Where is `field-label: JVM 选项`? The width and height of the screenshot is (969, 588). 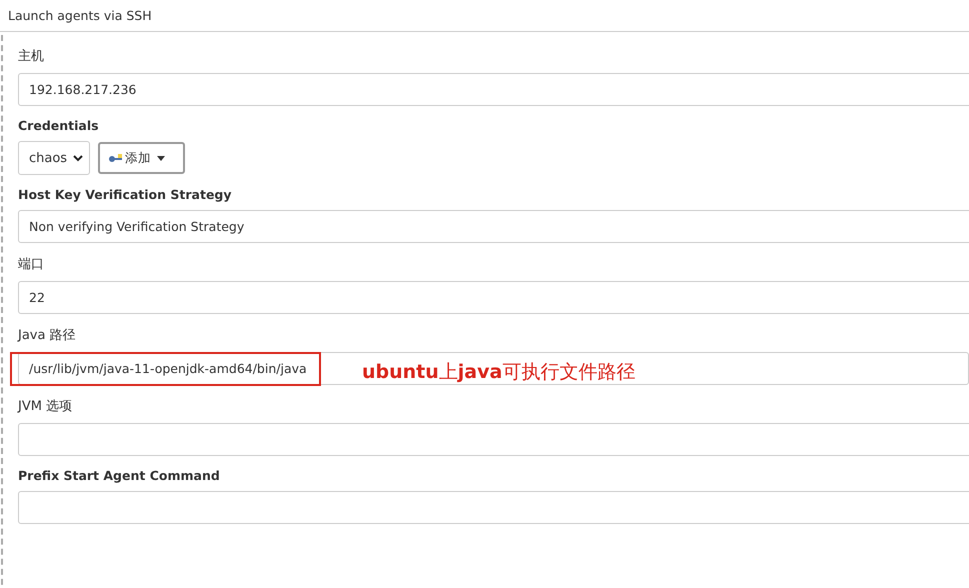 field-label: JVM 选项 is located at coordinates (46, 406).